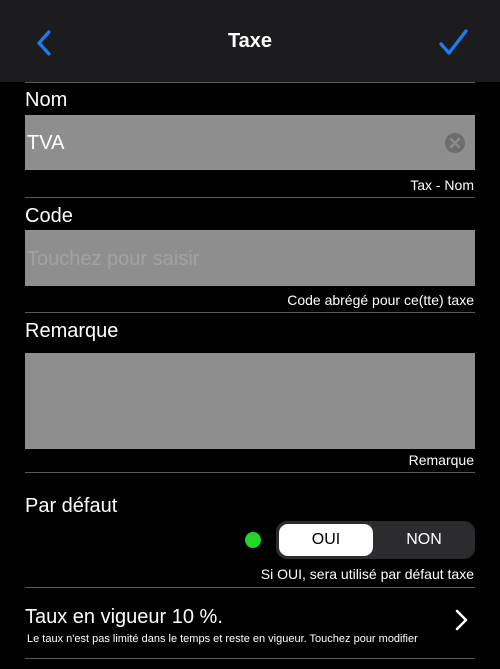  I want to click on status-dot, so click(253, 540).